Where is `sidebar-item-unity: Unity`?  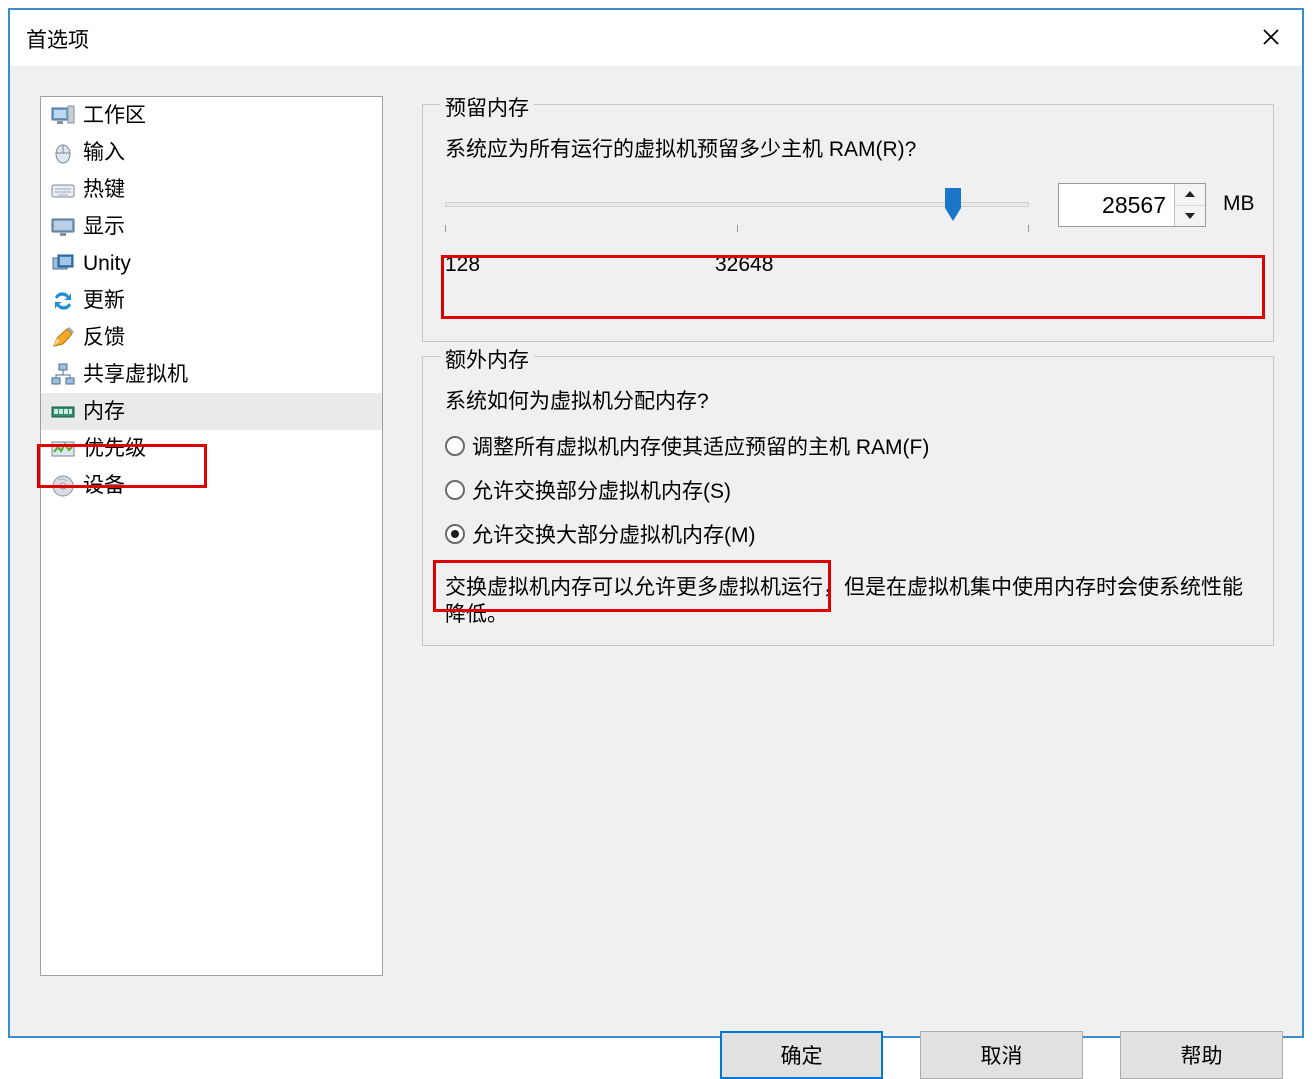
sidebar-item-unity: Unity is located at coordinates (211, 263).